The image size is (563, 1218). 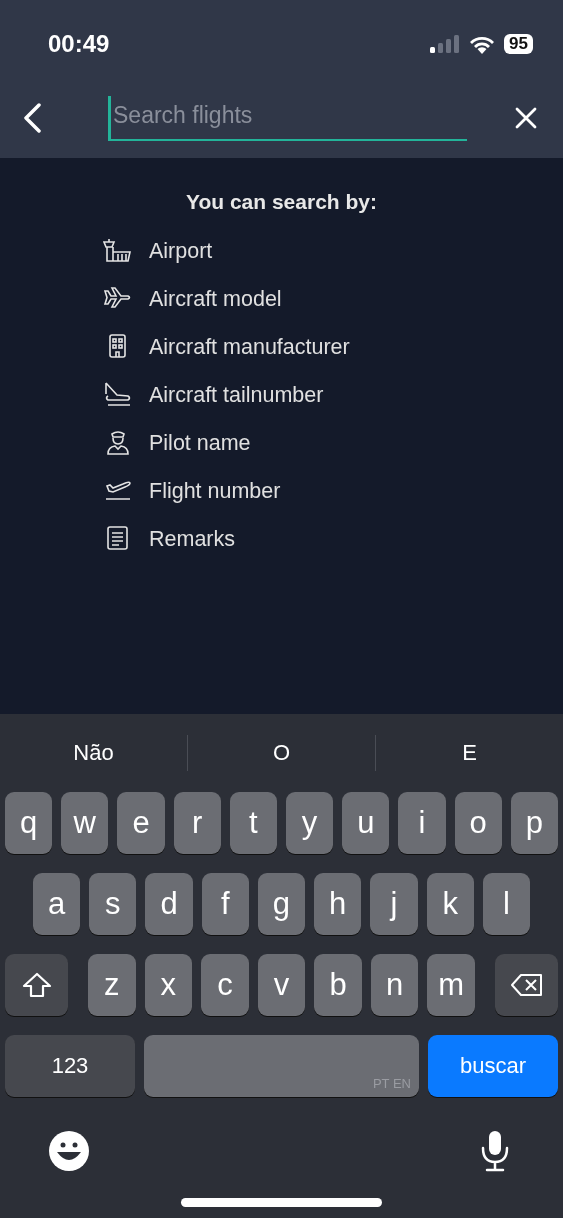 I want to click on building-icon, so click(x=117, y=346).